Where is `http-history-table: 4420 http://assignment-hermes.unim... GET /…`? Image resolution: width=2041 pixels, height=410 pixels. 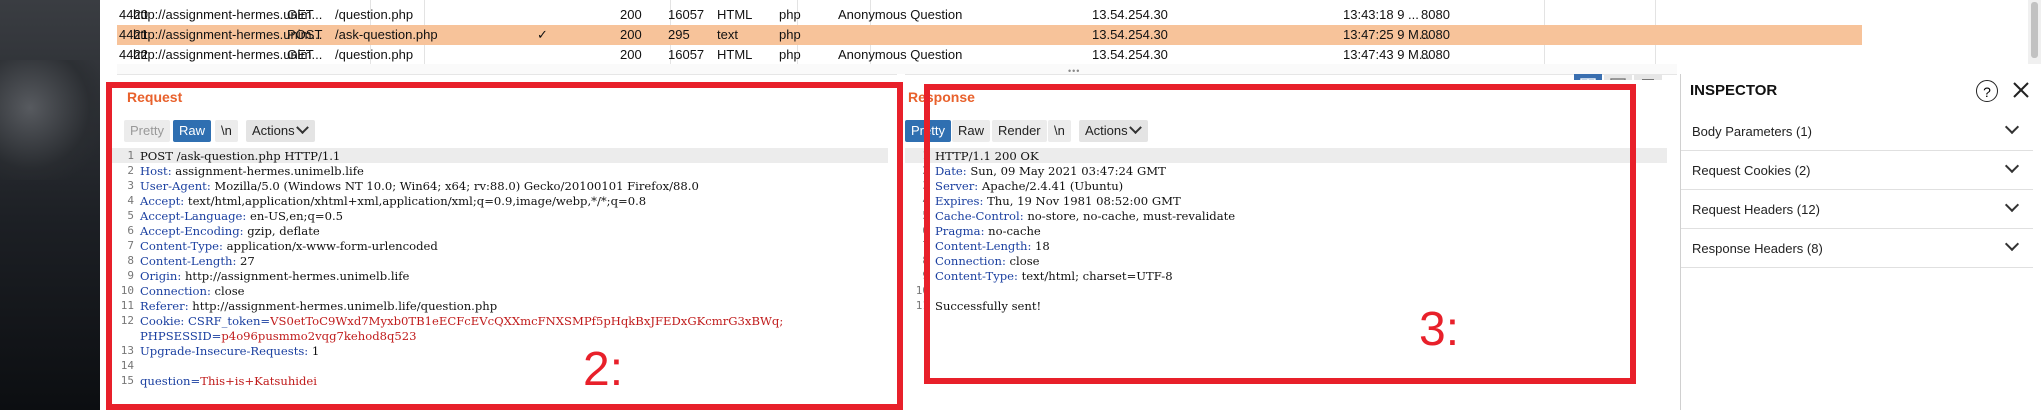
http-history-table: 4420 http://assignment-hermes.unim... GET /… is located at coordinates (989, 32).